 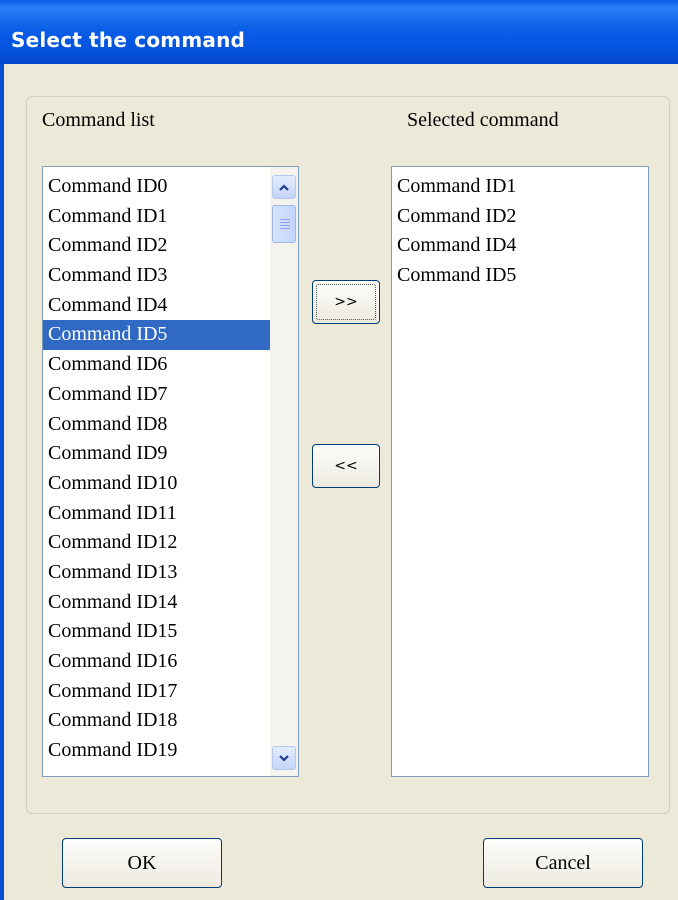 I want to click on list-item: Command ID14, so click(x=170, y=603).